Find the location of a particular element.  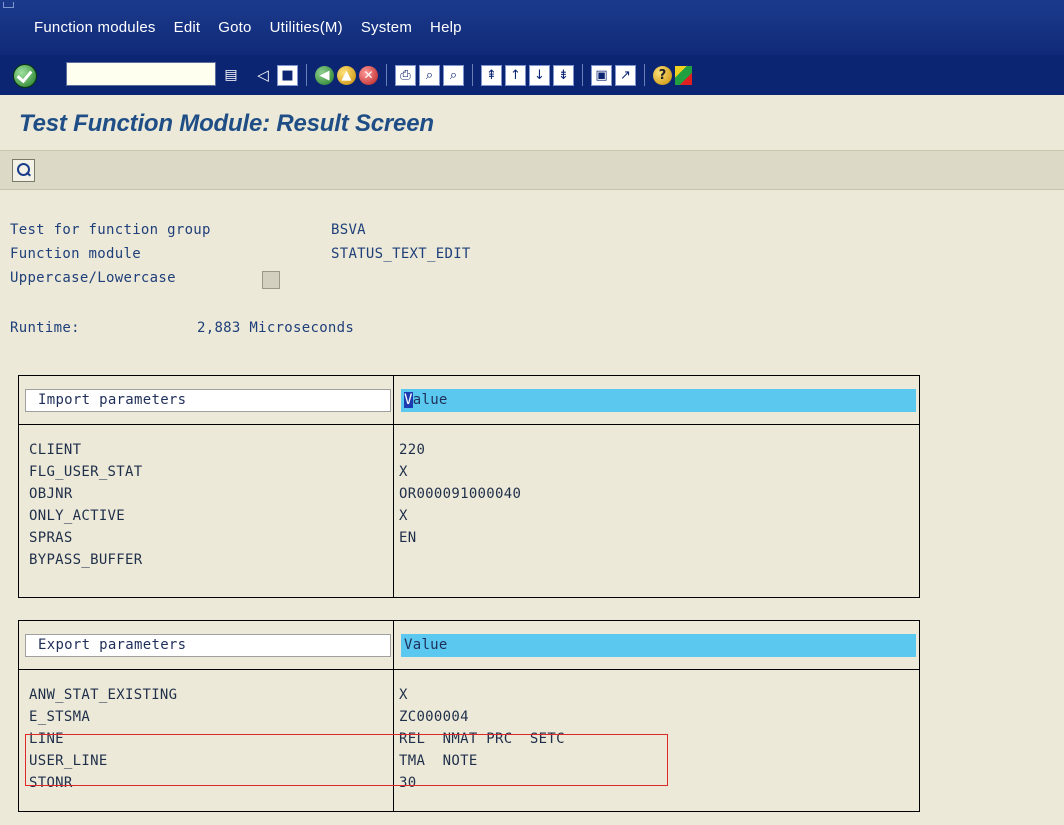

case-checkbox is located at coordinates (271, 280).